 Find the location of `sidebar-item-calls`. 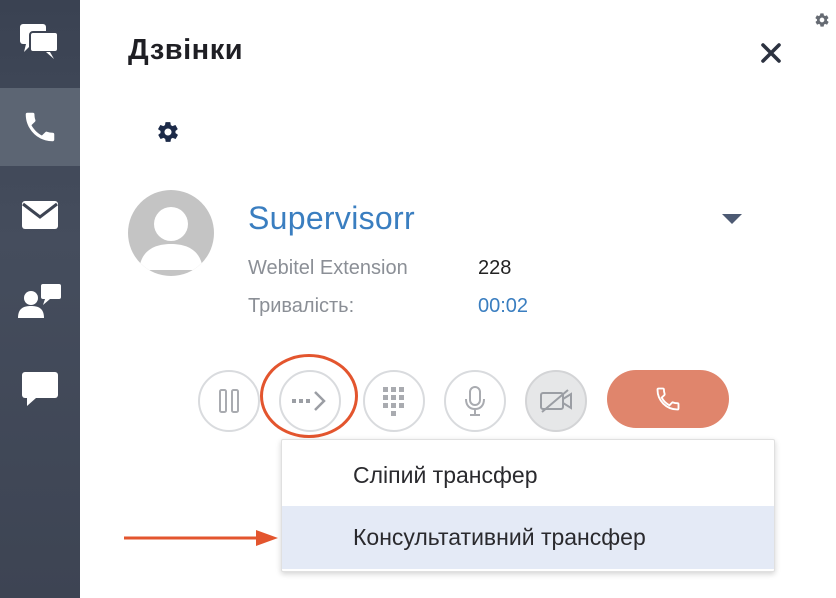

sidebar-item-calls is located at coordinates (40, 127).